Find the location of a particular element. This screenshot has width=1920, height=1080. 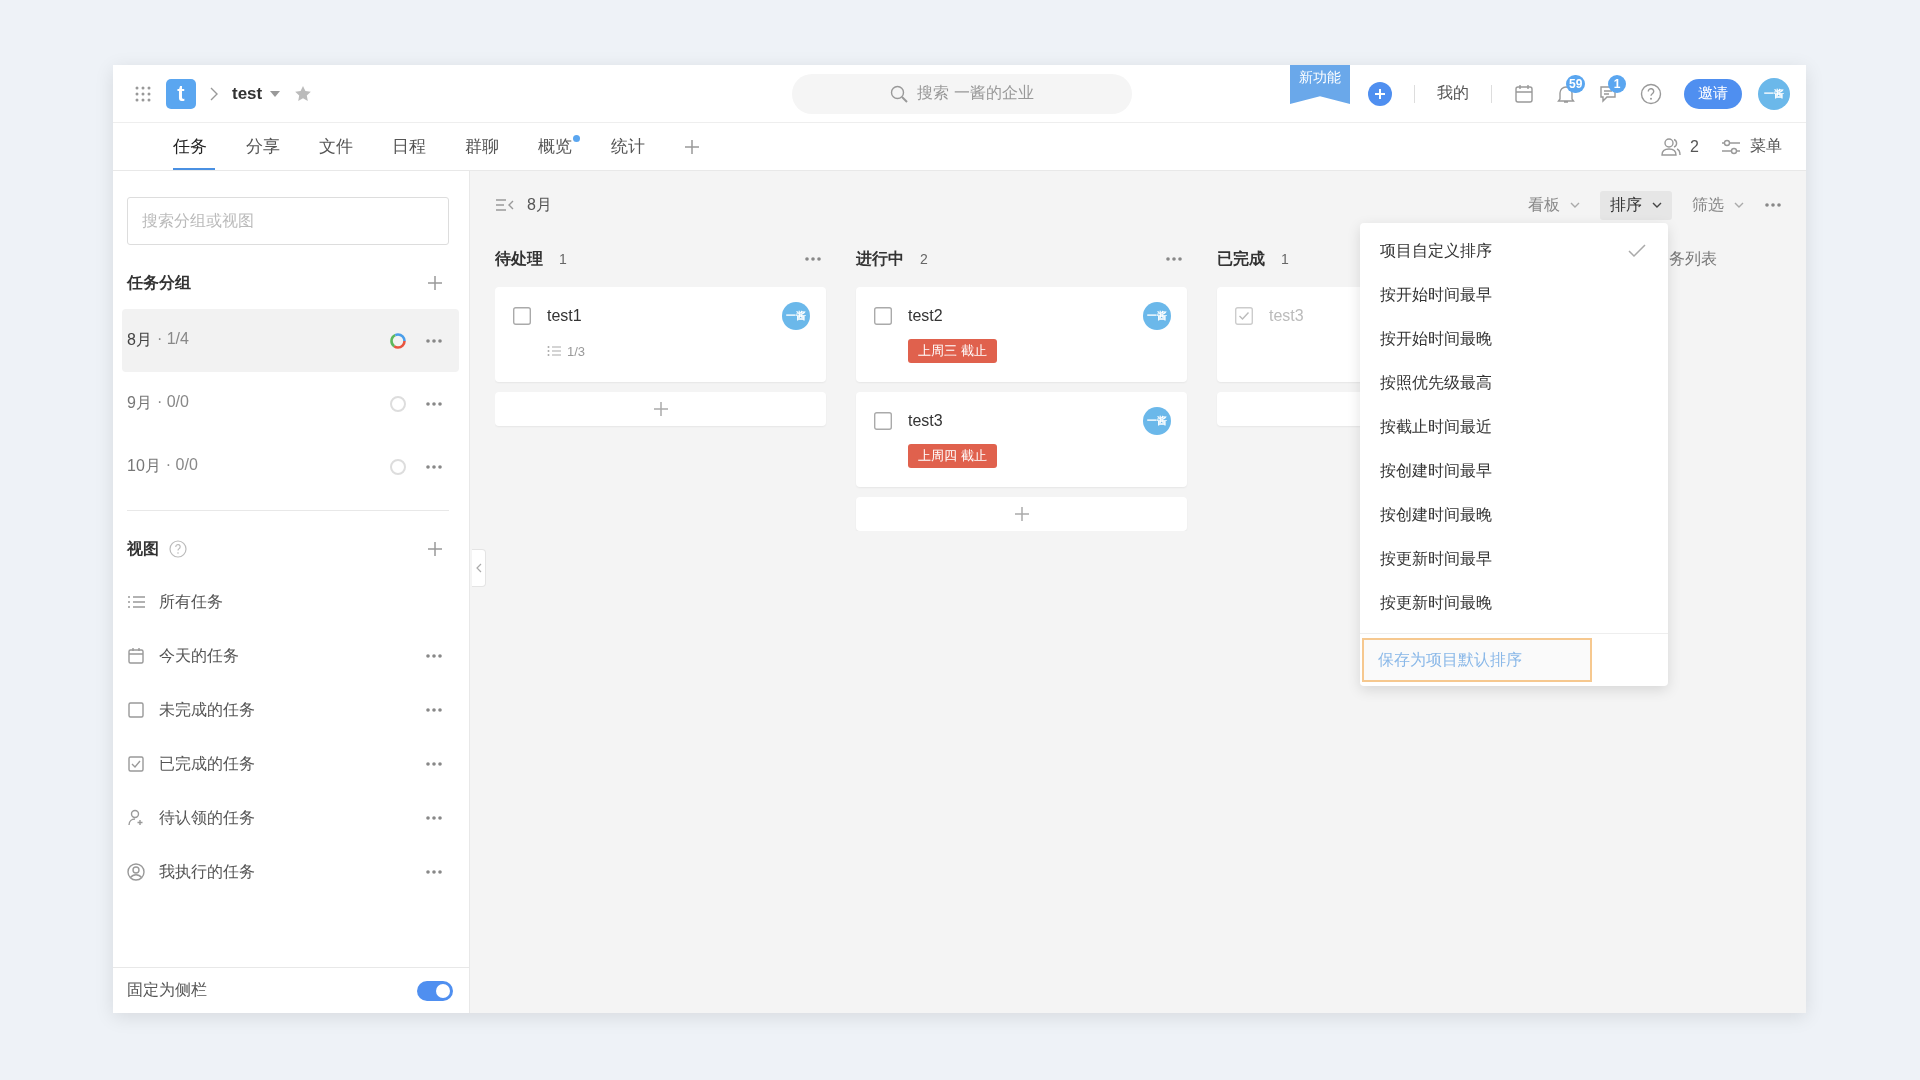

project-name: test is located at coordinates (247, 93).